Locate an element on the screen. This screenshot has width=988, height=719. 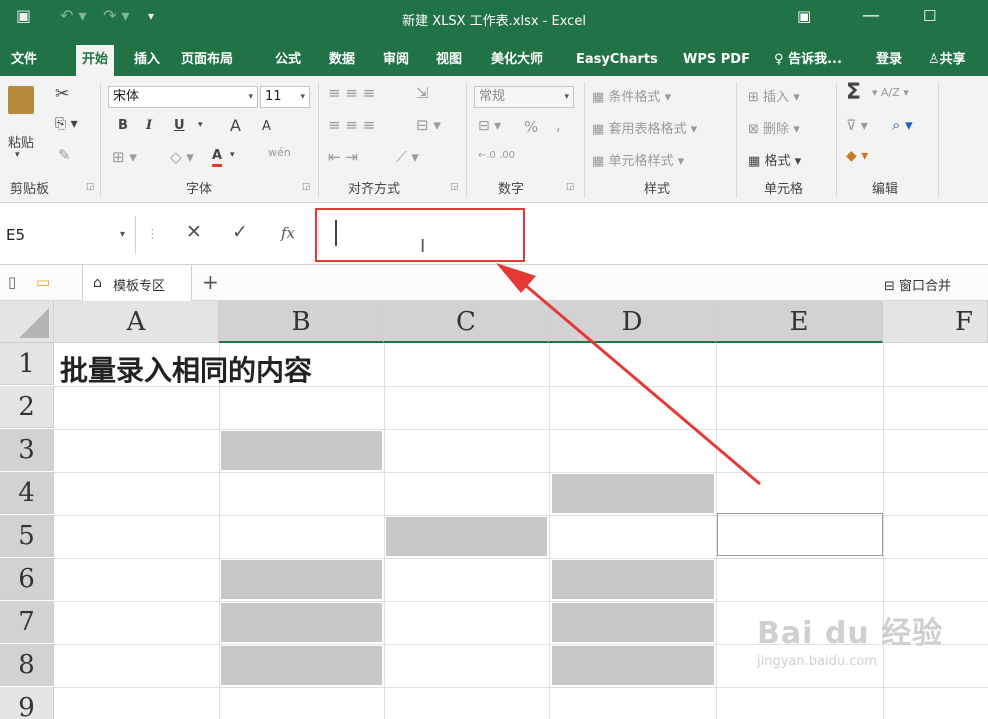
row-header-7: 7 is located at coordinates (27, 622).